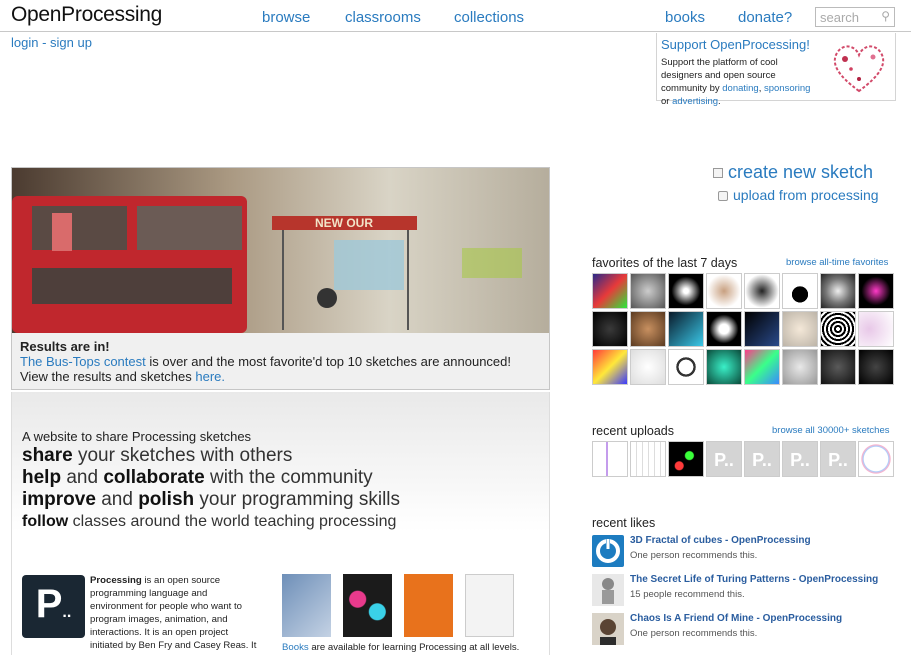  Describe the element at coordinates (837, 262) in the screenshot. I see `browse-all-time-favorites-link: browse all-time favorites` at that location.